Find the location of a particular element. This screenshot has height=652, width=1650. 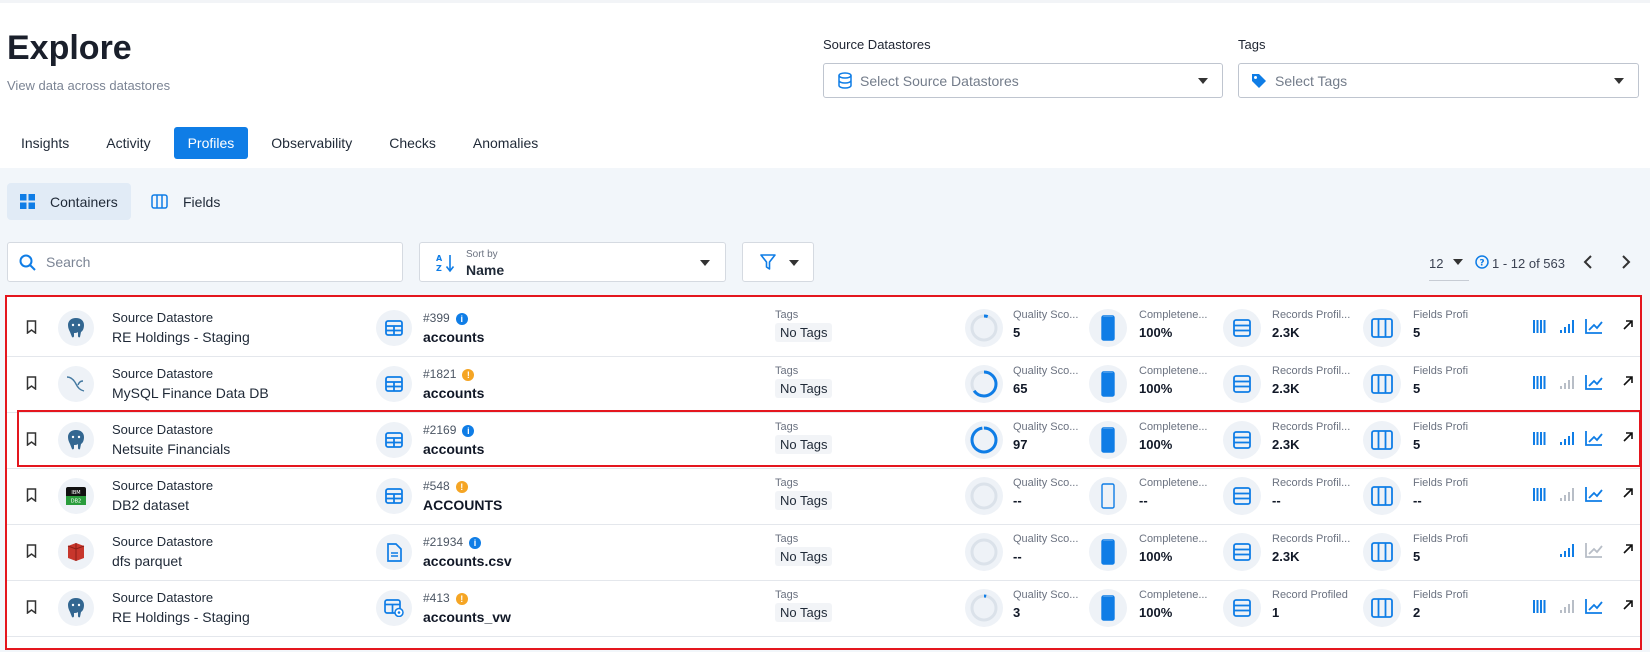

search-box is located at coordinates (205, 262).